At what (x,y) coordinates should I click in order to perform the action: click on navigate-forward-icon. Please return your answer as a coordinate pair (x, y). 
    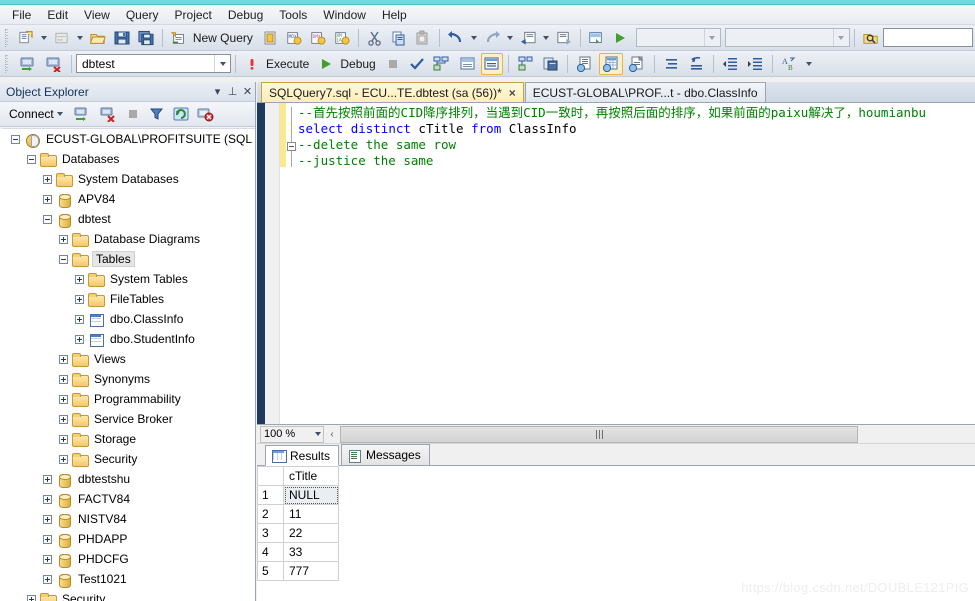
    Looking at the image, I should click on (564, 38).